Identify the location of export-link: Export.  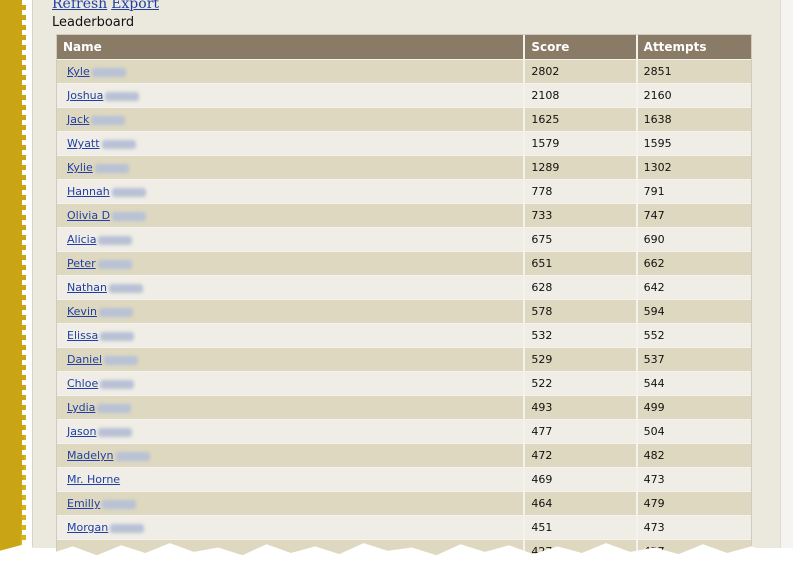
(135, 6).